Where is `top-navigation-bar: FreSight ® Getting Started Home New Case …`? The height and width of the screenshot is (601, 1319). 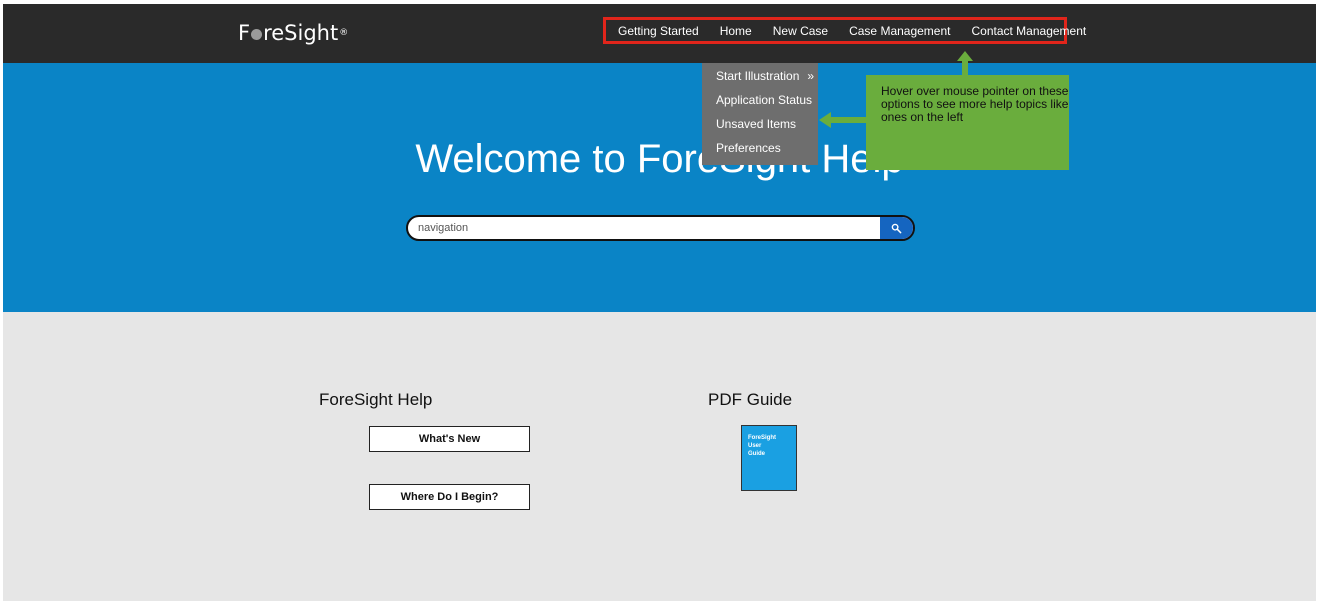
top-navigation-bar: FreSight ® Getting Started Home New Case … is located at coordinates (659, 33).